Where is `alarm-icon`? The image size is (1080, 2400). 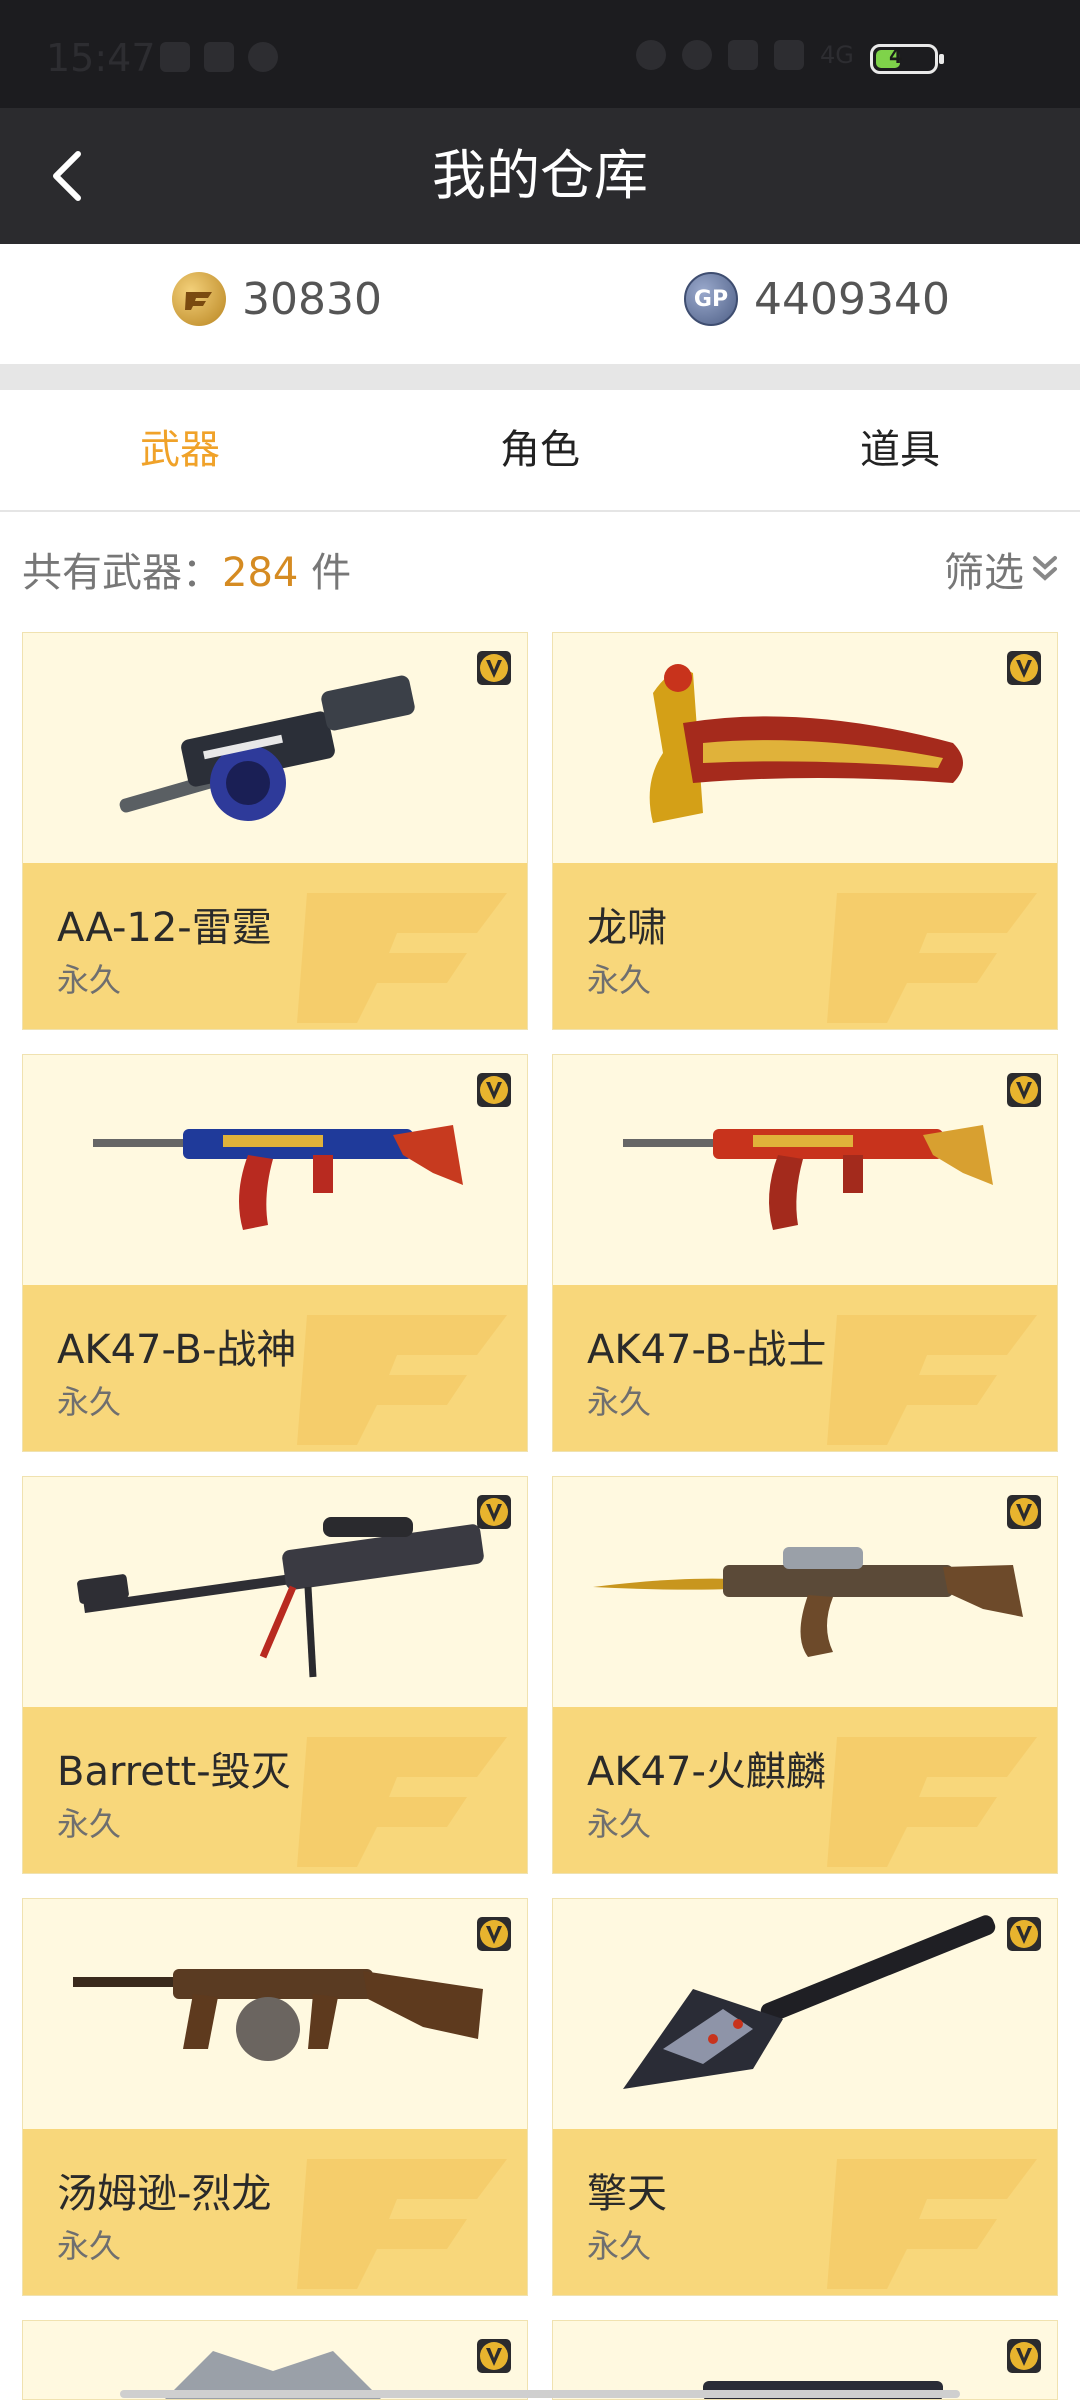
alarm-icon is located at coordinates (651, 55).